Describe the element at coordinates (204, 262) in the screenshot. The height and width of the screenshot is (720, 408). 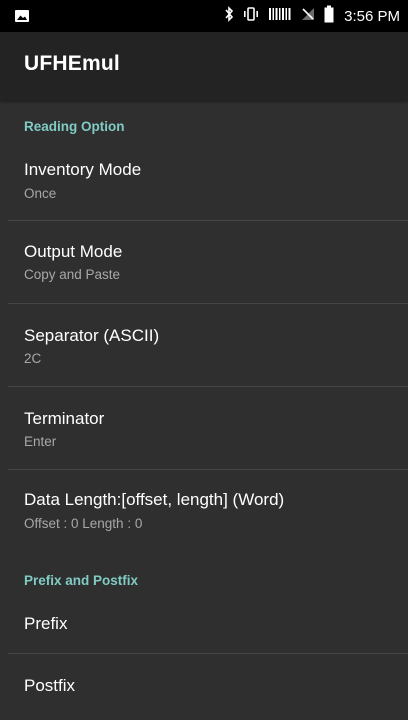
I see `output-mode-preference: Output Mode Copy and Paste` at that location.